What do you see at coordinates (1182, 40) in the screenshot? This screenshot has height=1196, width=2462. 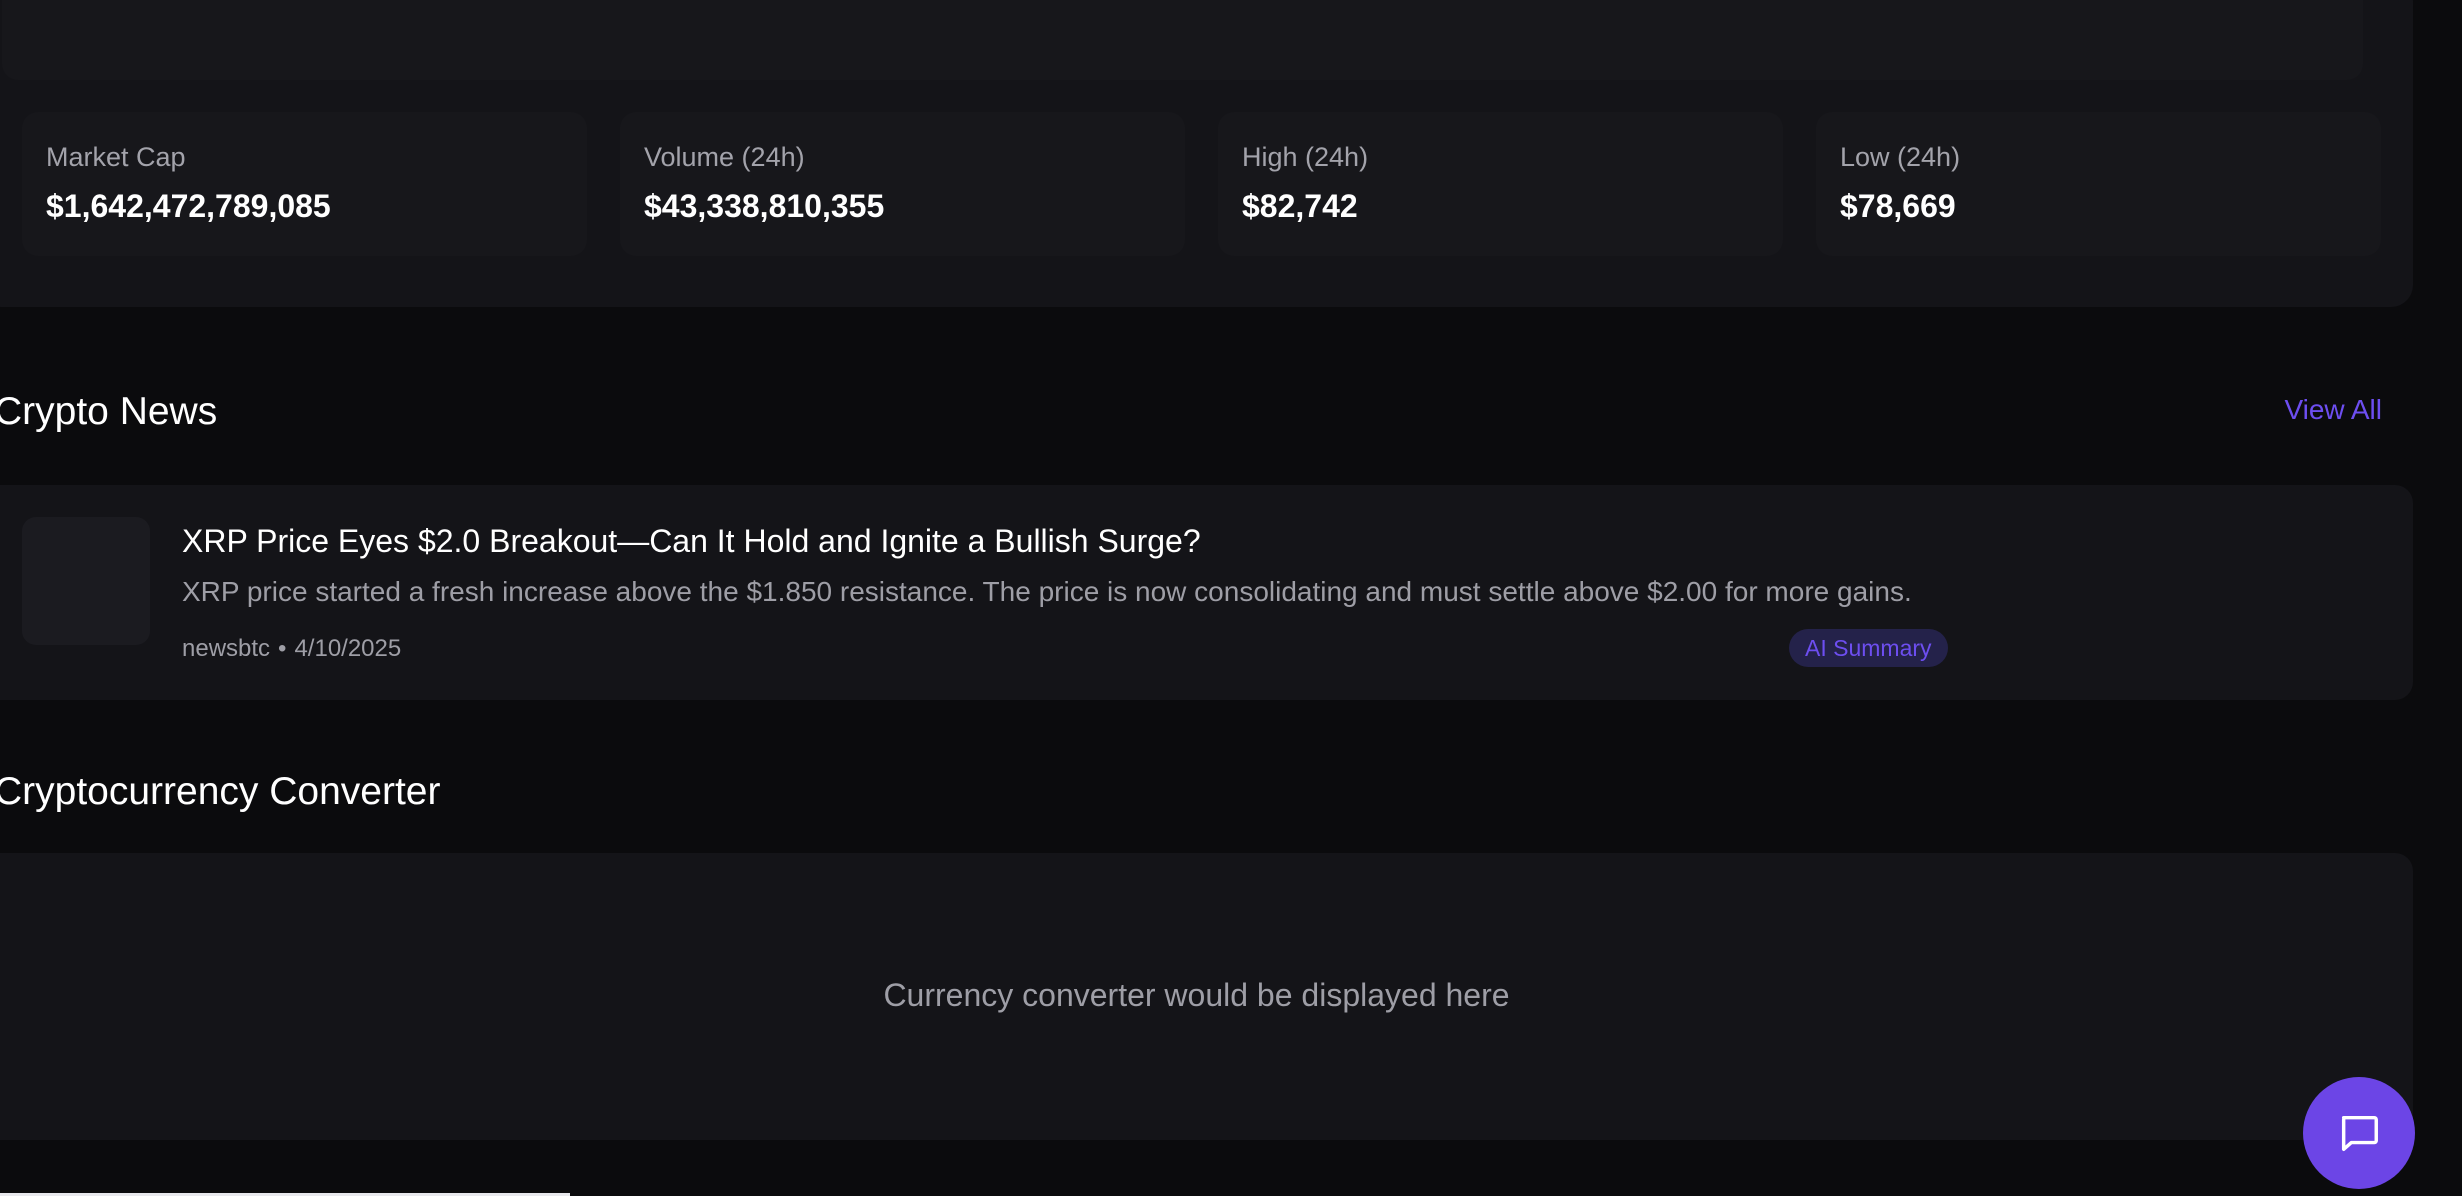 I see `price-chart-area` at bounding box center [1182, 40].